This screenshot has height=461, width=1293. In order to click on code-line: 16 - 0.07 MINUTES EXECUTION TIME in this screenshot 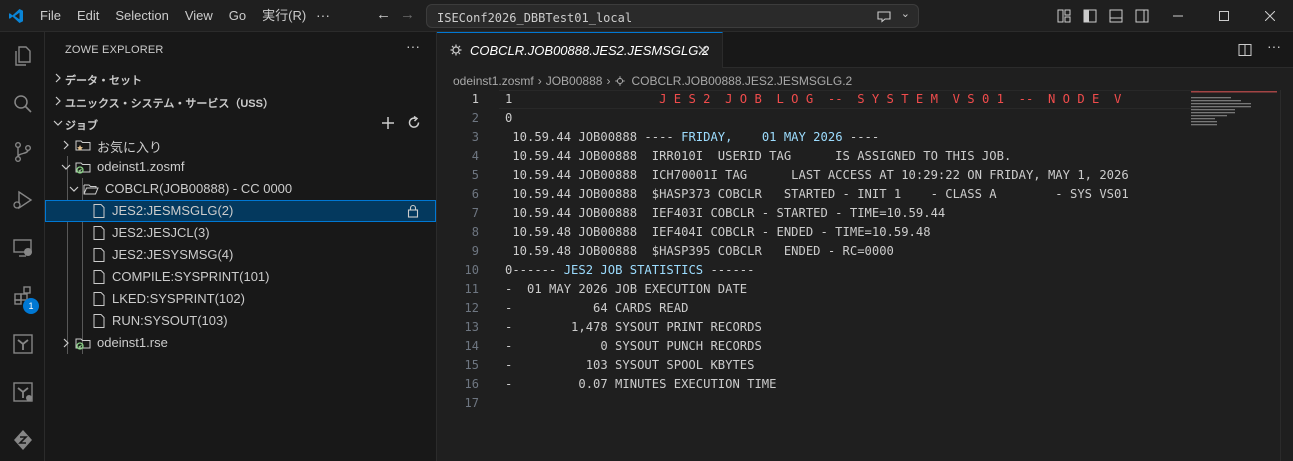, I will do `click(817, 384)`.